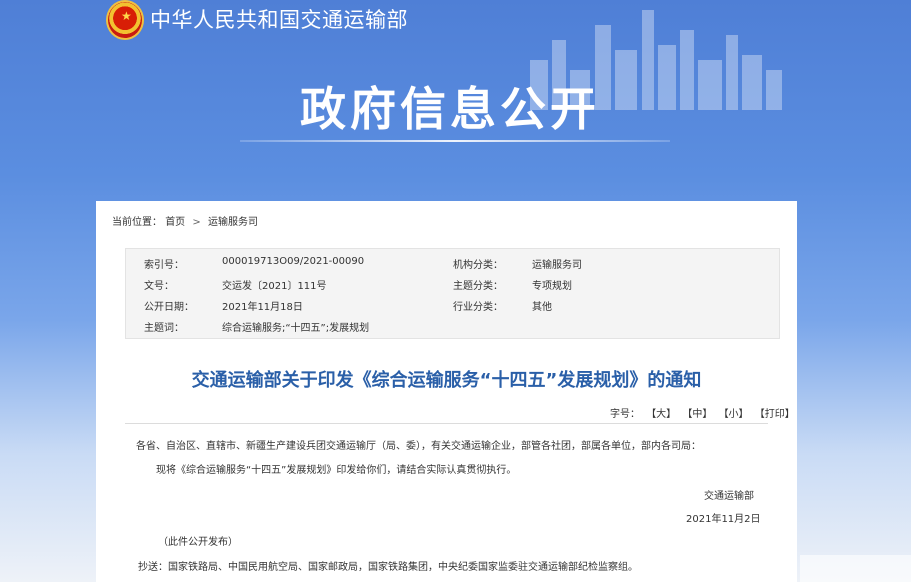  I want to click on topic-label: 主题分类：, so click(478, 286).